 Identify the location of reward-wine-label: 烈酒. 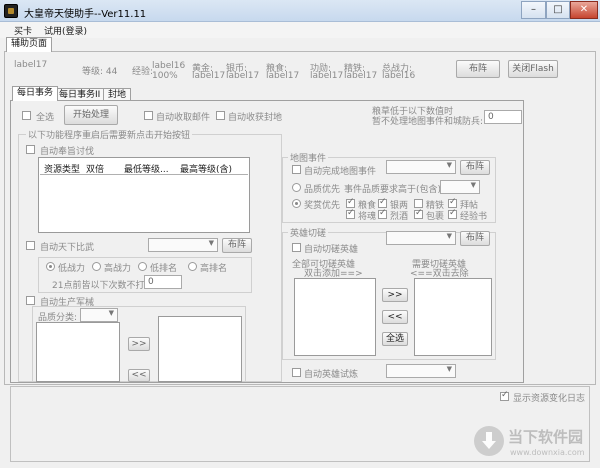
(399, 217).